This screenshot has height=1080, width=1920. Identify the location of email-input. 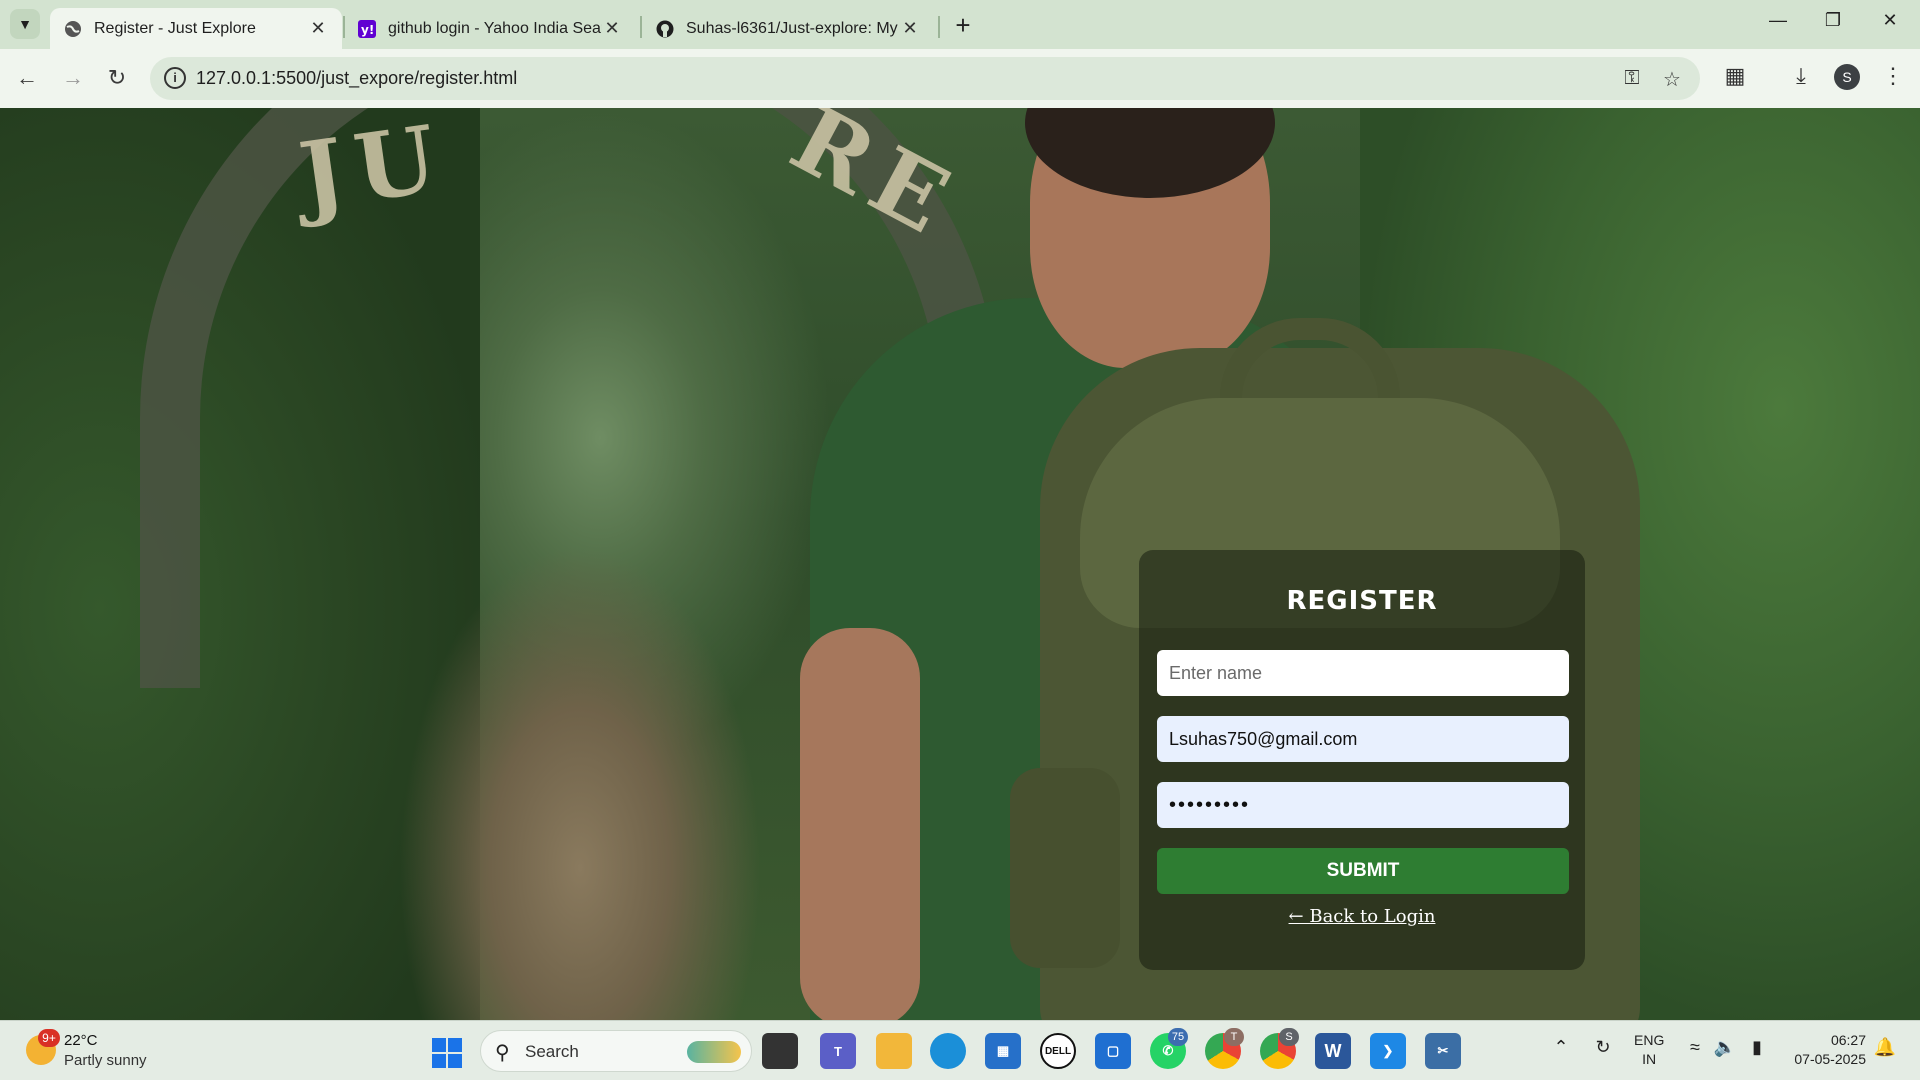
(1363, 739).